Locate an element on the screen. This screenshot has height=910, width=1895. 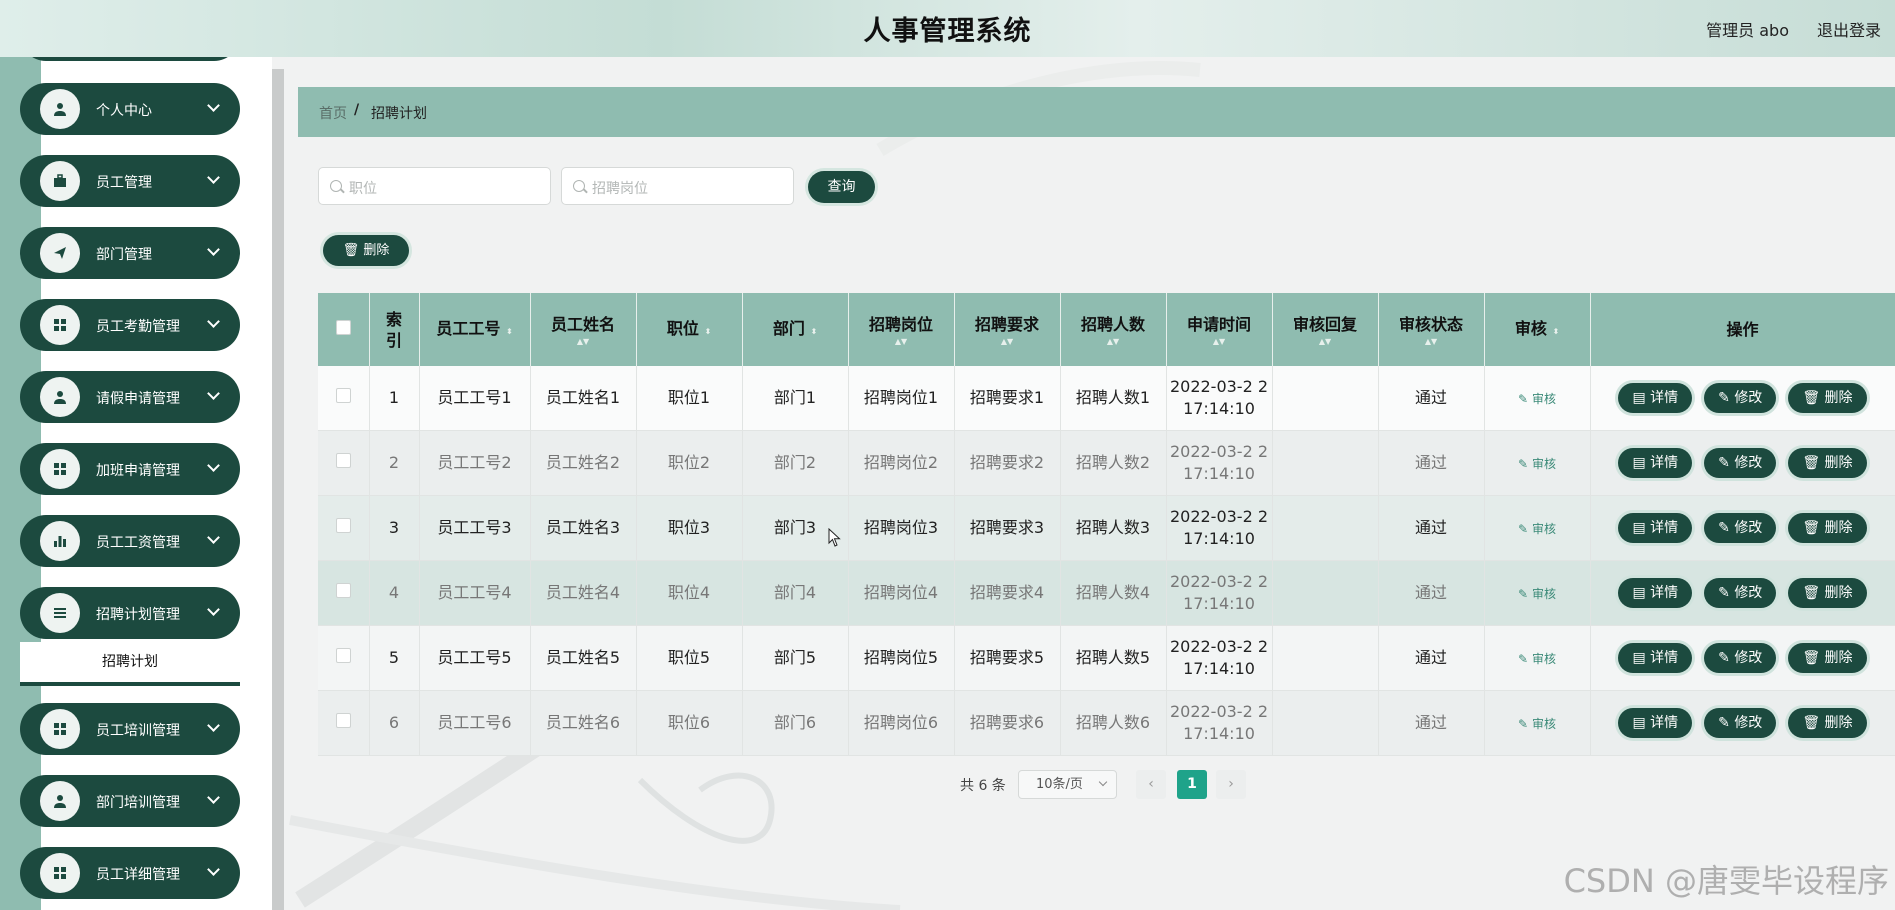
prev-page-button: ‹ is located at coordinates (1151, 784).